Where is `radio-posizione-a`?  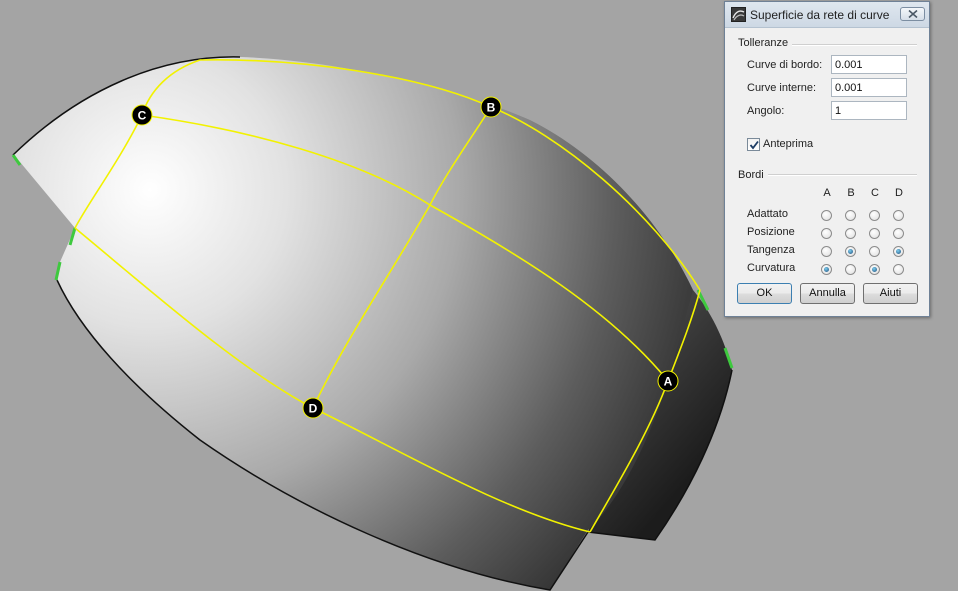
radio-posizione-a is located at coordinates (826, 233).